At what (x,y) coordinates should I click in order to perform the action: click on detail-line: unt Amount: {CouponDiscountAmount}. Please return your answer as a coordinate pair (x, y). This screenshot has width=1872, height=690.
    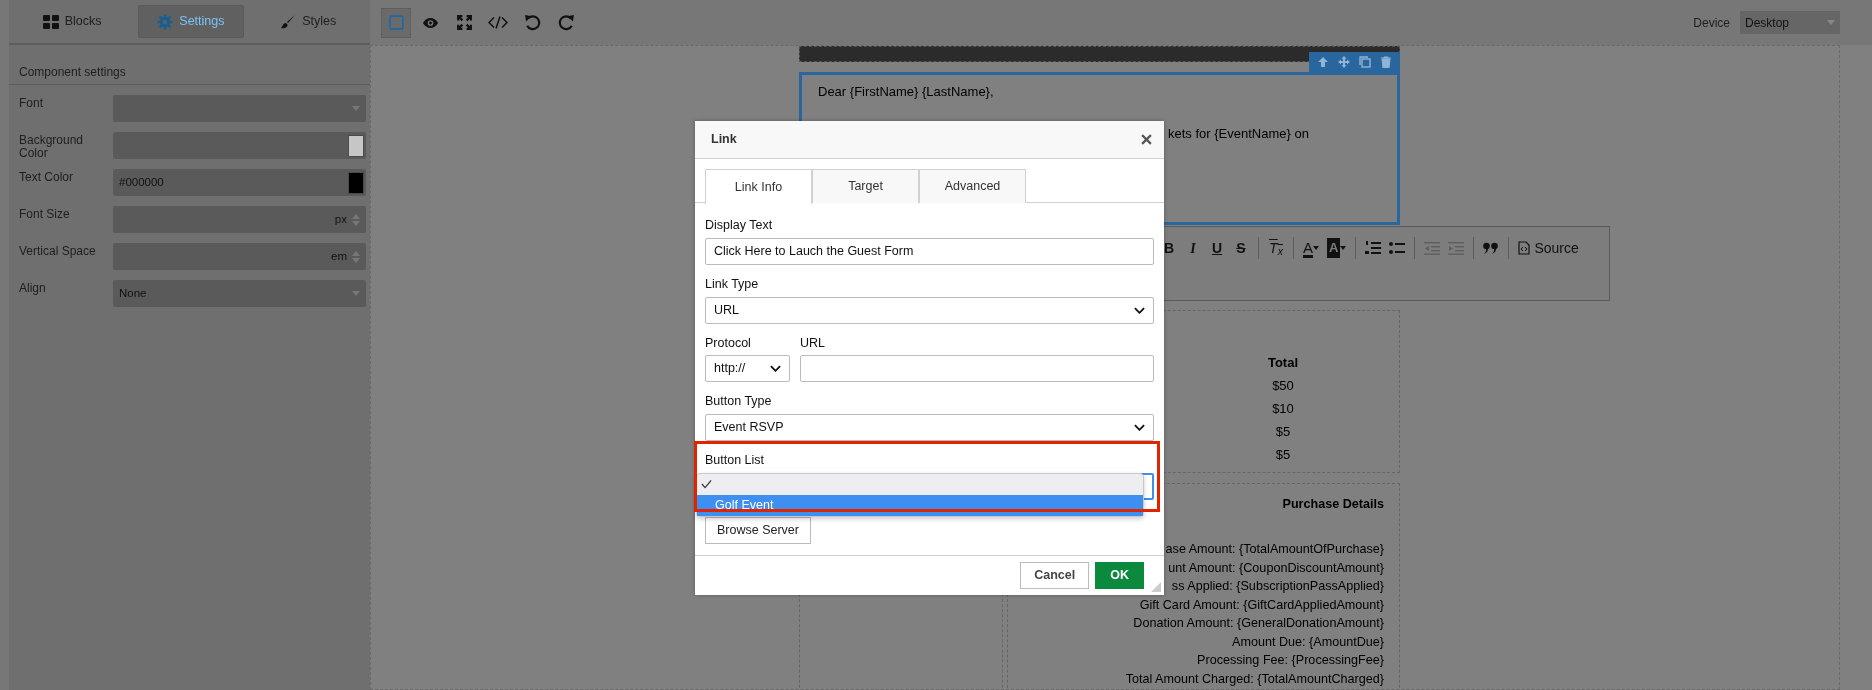
    Looking at the image, I should click on (1276, 567).